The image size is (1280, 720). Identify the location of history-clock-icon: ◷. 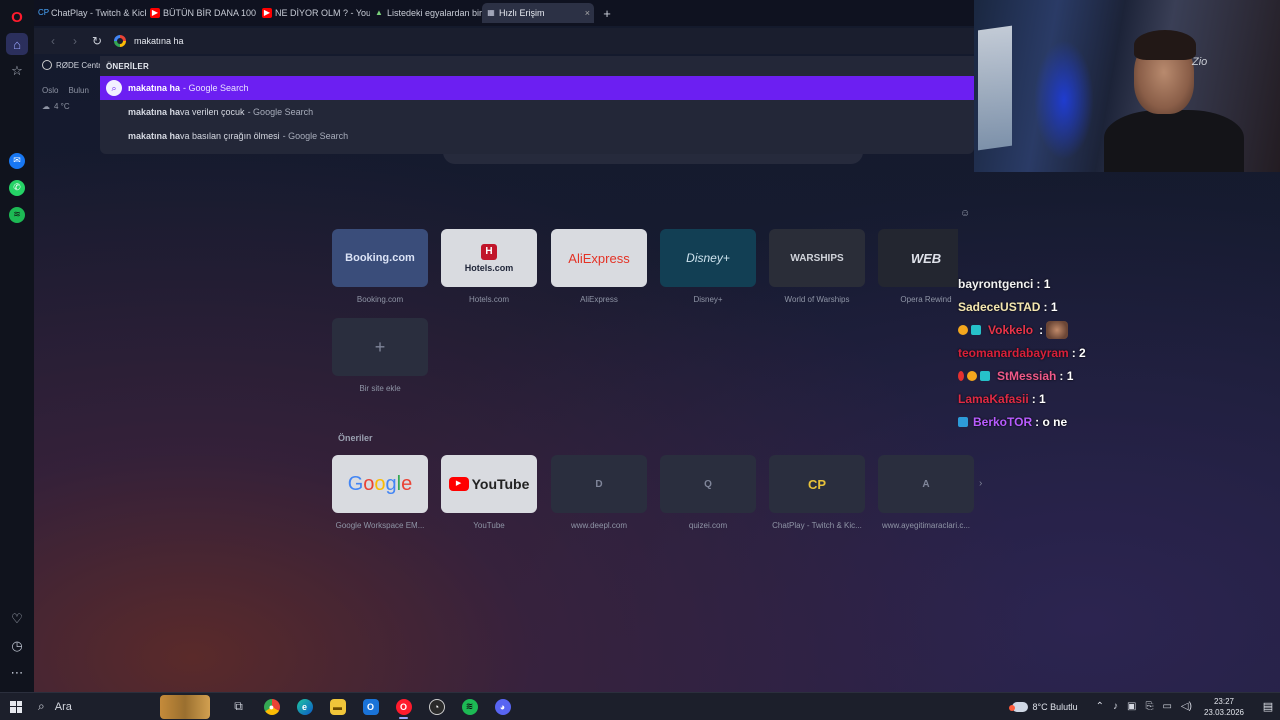
(17, 646).